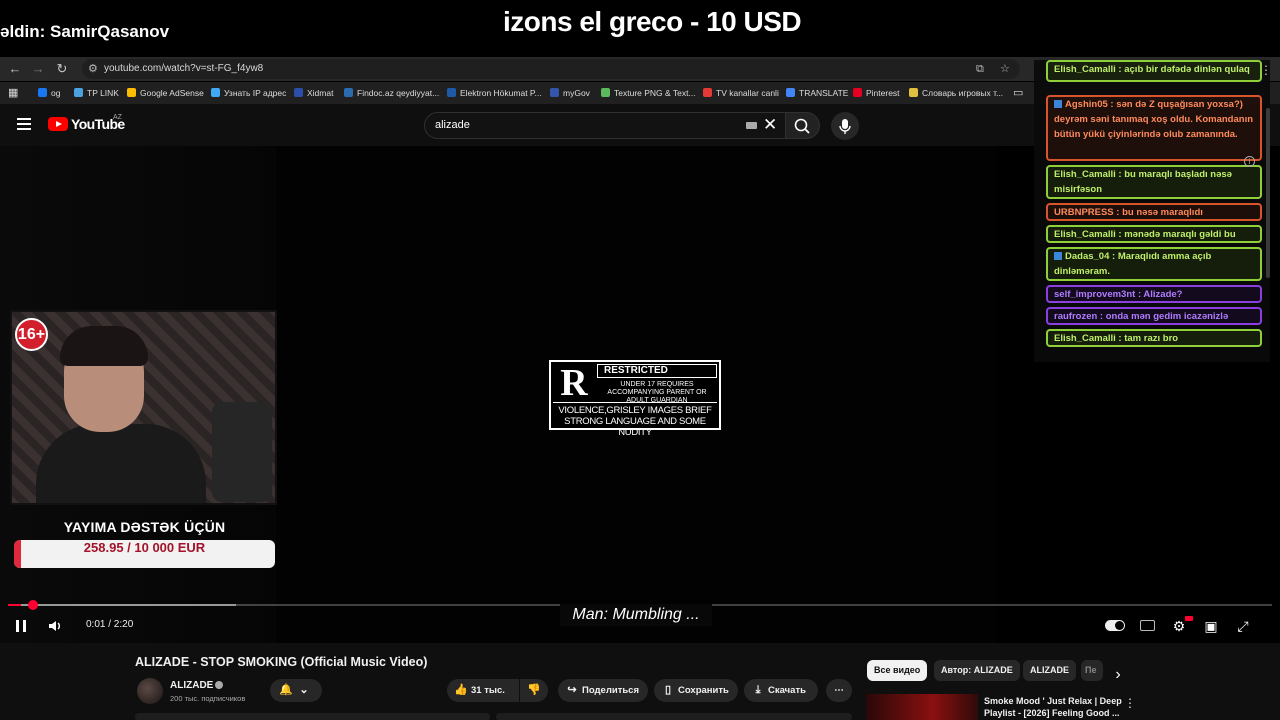  I want to click on search-icon, so click(802, 126).